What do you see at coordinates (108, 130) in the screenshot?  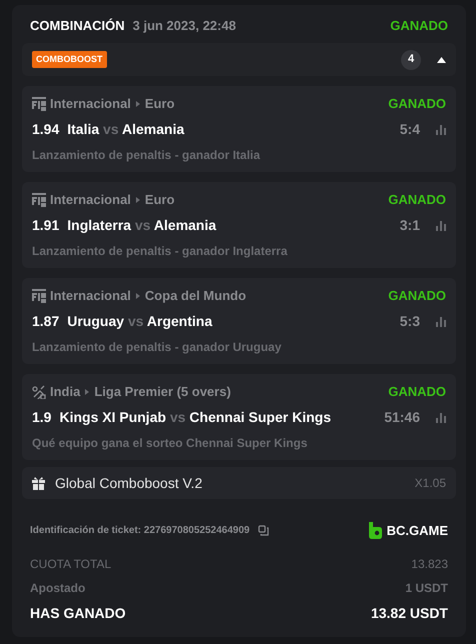 I see `match-title: 1.94 Italia vs Alemania` at bounding box center [108, 130].